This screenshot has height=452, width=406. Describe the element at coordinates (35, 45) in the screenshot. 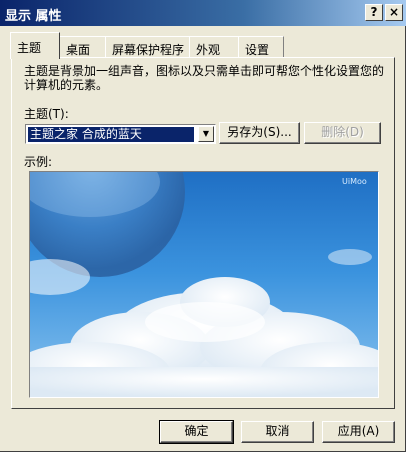

I see `tab-themes: 主题` at that location.